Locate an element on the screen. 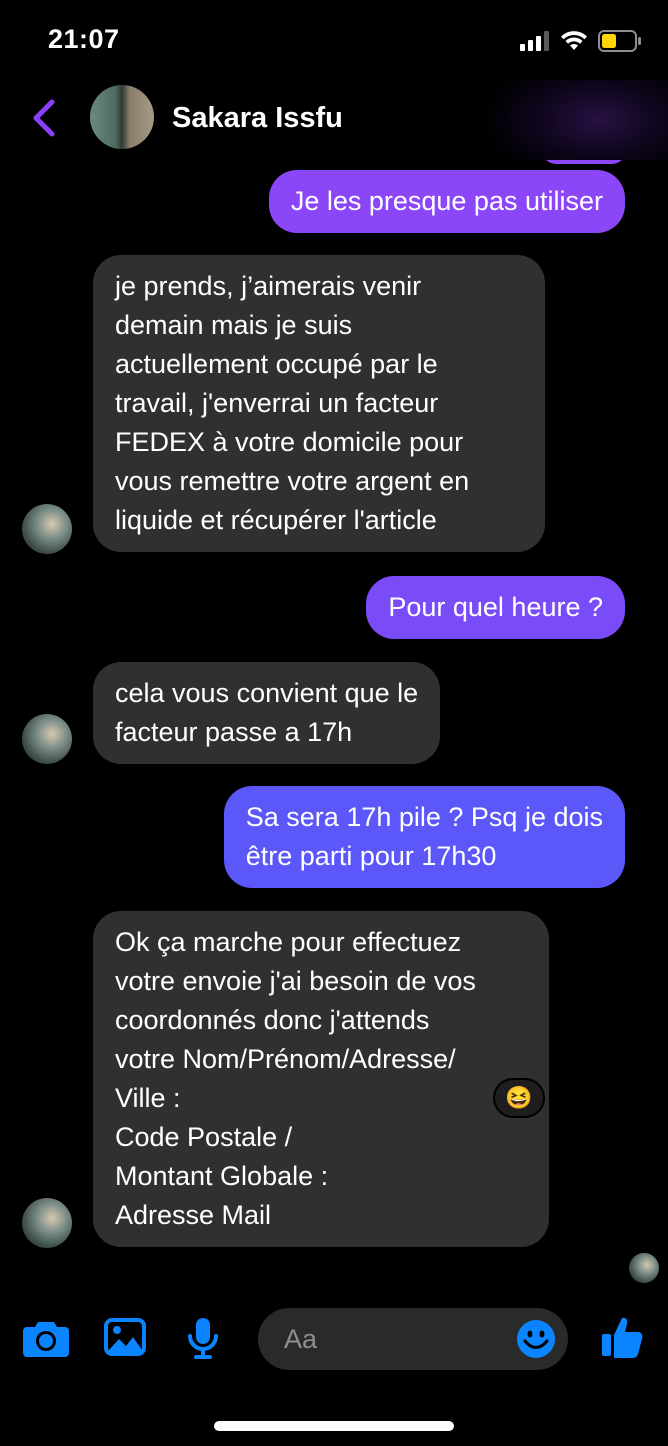 The width and height of the screenshot is (668, 1446). status-time: 21:07 is located at coordinates (84, 39).